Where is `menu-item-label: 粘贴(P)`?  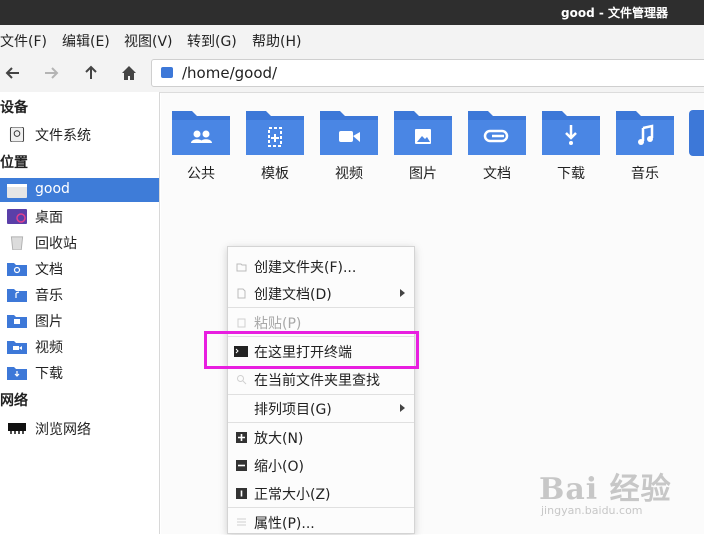 menu-item-label: 粘贴(P) is located at coordinates (278, 324).